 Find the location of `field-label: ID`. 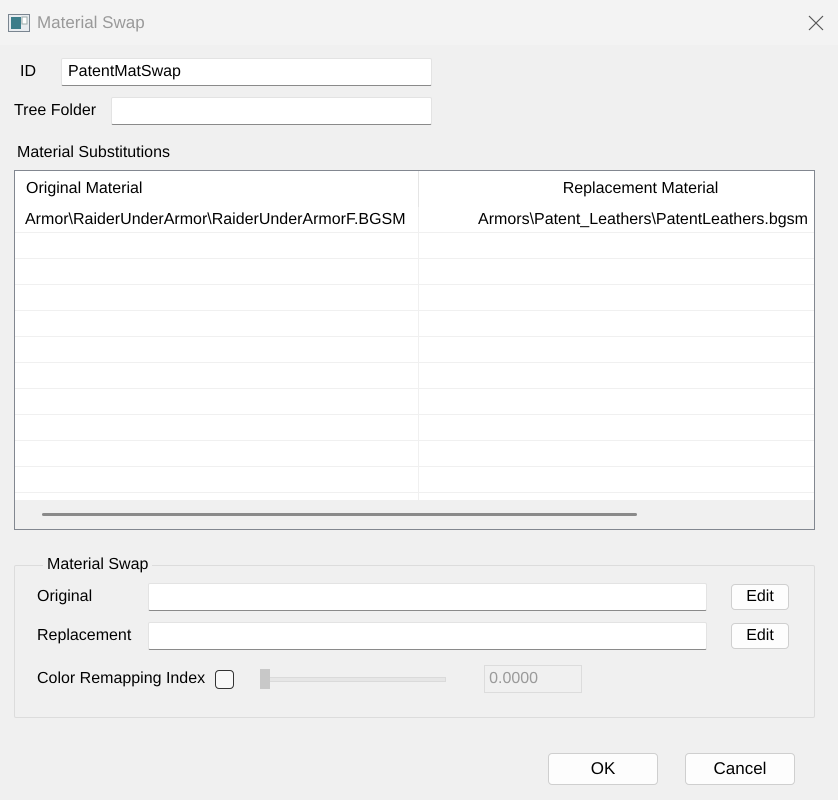

field-label: ID is located at coordinates (28, 72).